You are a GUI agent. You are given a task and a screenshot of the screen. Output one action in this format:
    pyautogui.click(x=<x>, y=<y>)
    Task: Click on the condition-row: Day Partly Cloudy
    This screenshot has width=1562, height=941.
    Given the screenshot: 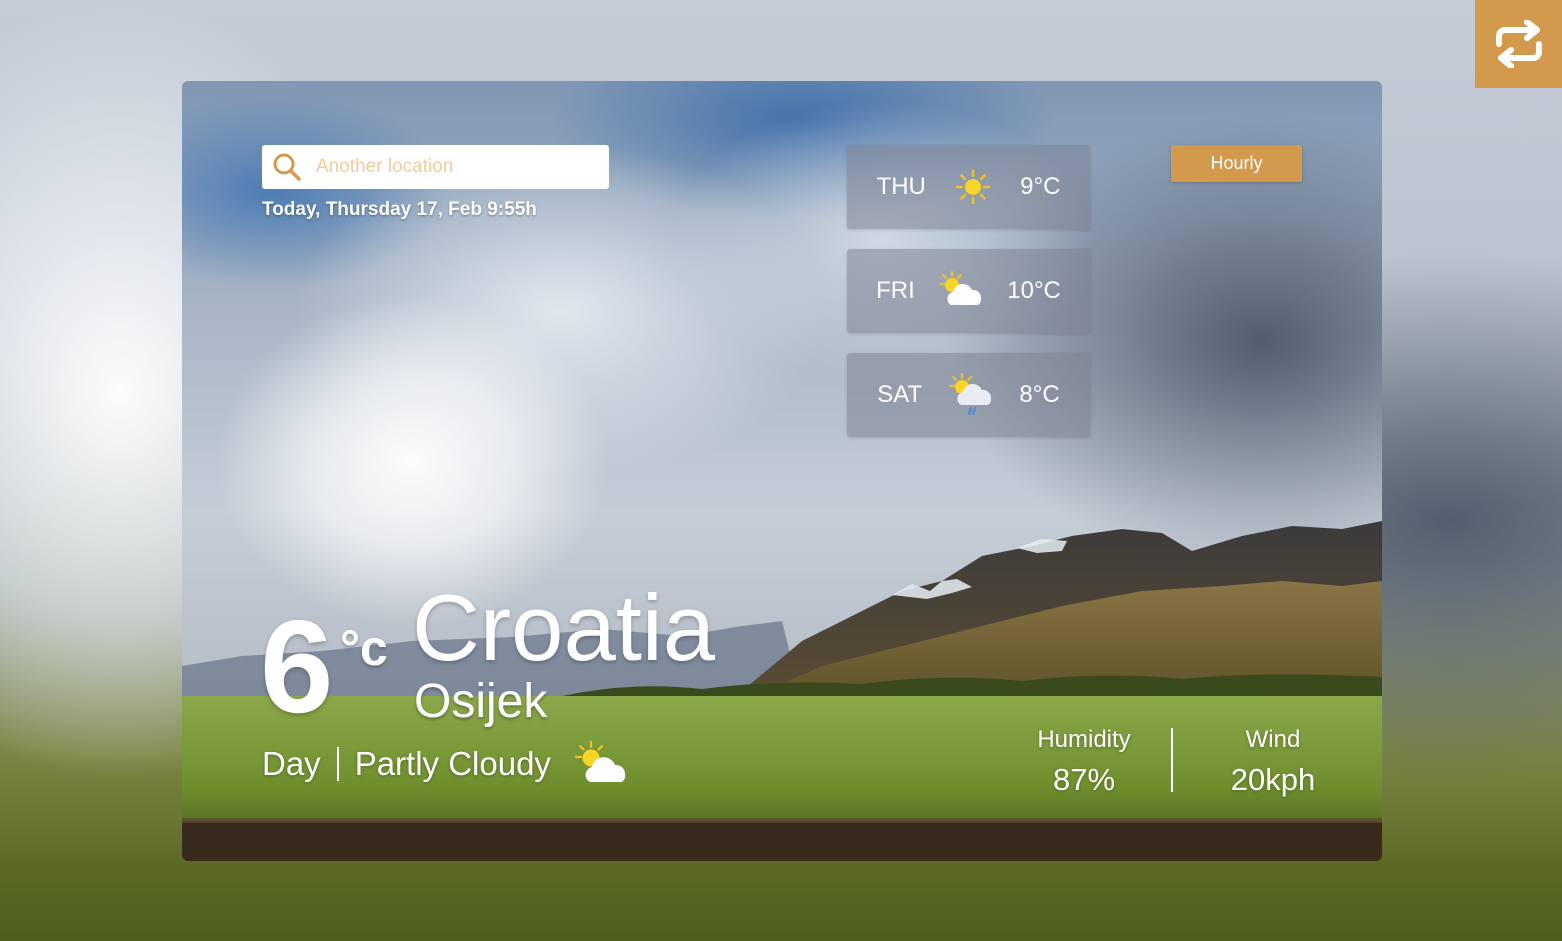 What is the action you would take?
    pyautogui.click(x=445, y=763)
    